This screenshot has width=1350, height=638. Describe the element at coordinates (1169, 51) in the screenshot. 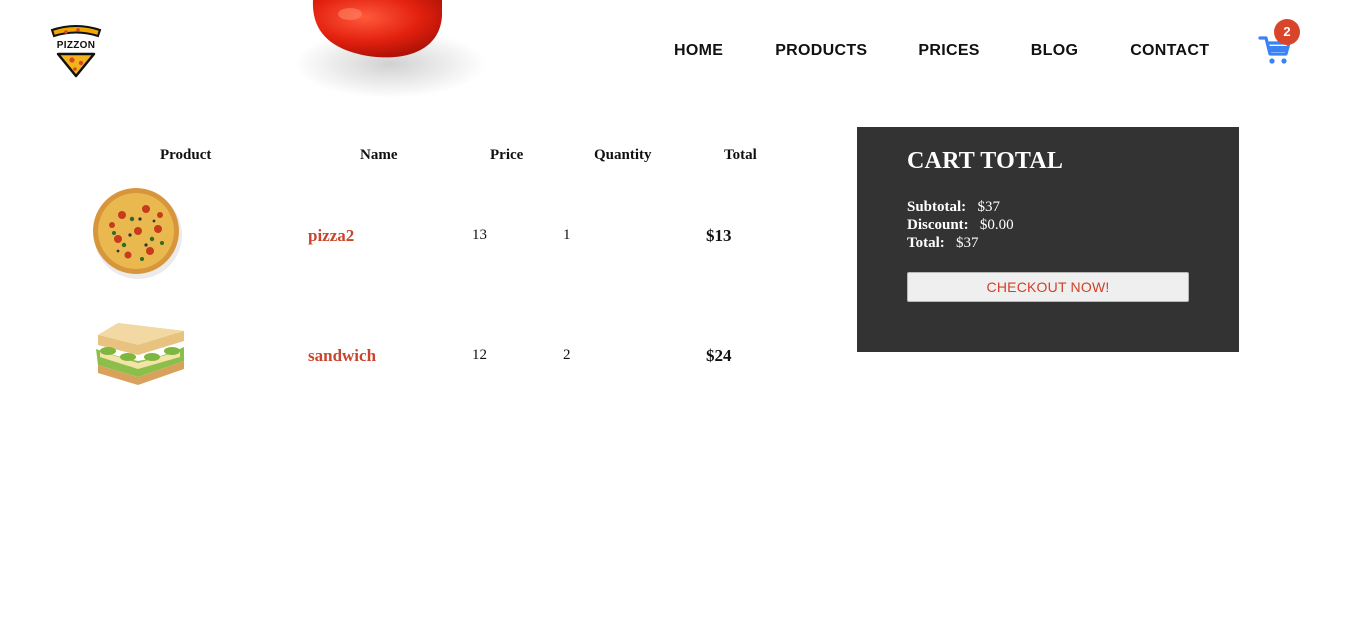

I see `nav-link-contact: CONTACT` at that location.